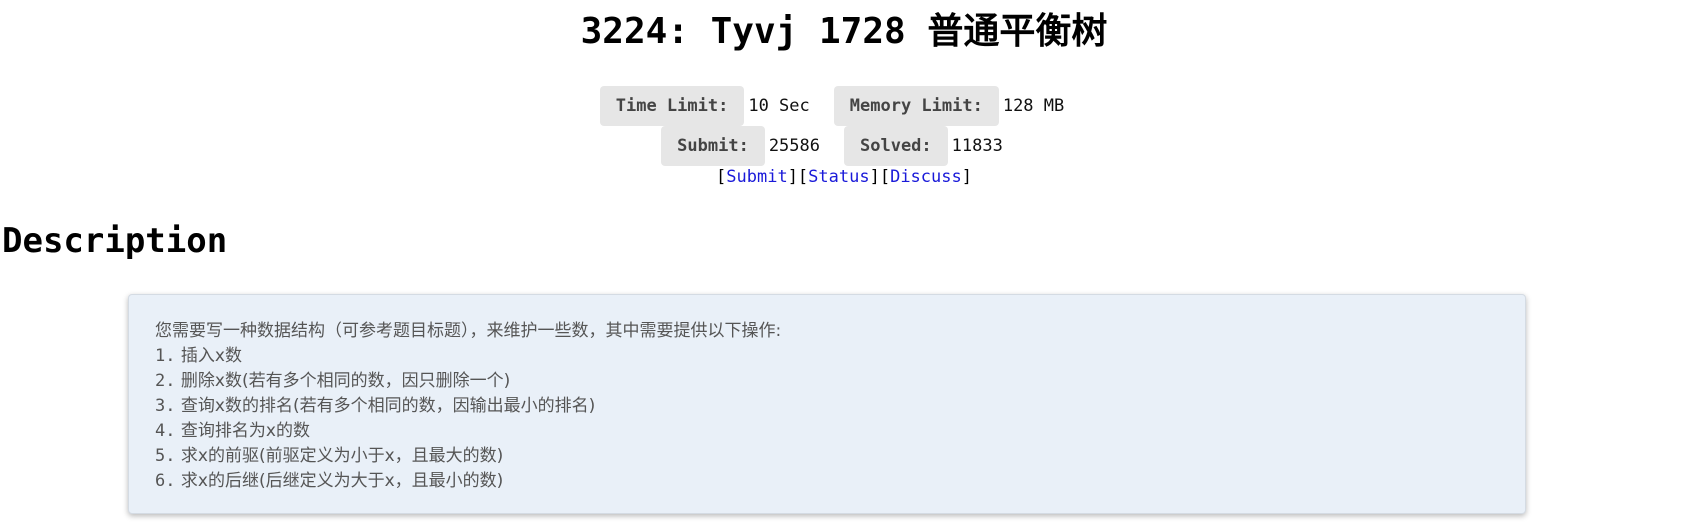  I want to click on submit-count-value: 25586, so click(794, 146).